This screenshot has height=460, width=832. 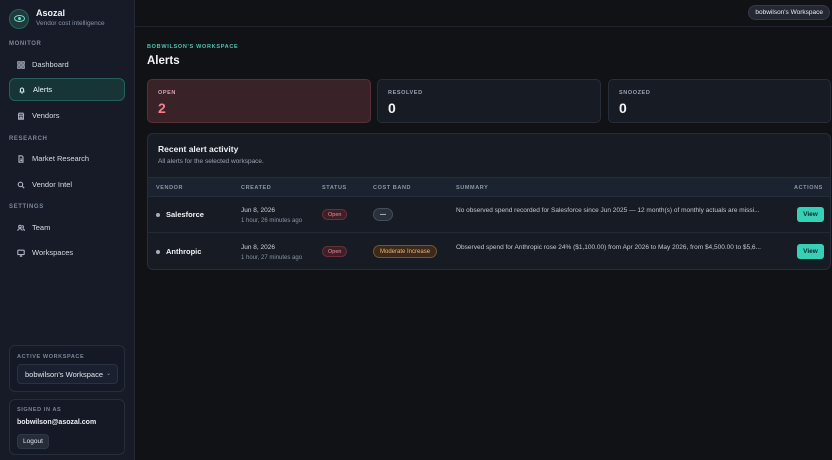 What do you see at coordinates (271, 253) in the screenshot?
I see `created-cell: Jun 8, 2026 1 hour, 27 minutes ago` at bounding box center [271, 253].